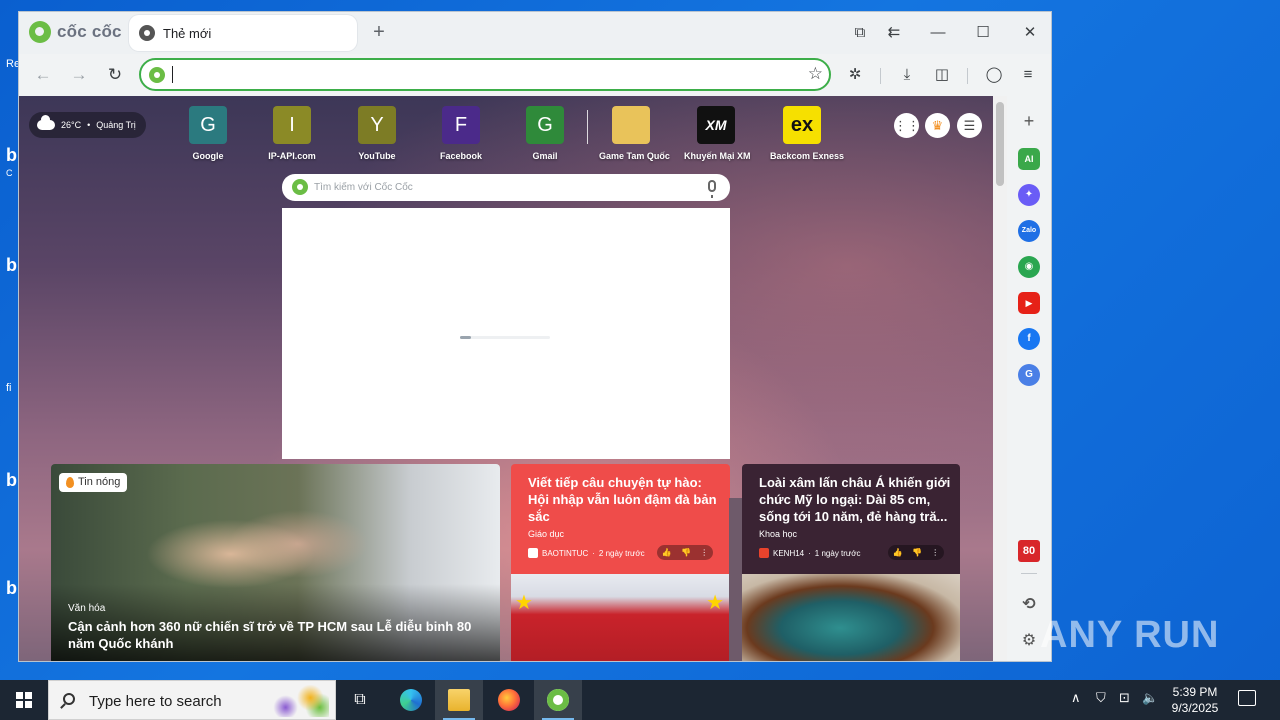 This screenshot has width=1280, height=720. What do you see at coordinates (807, 133) in the screenshot?
I see `speed-dial-item: ex Backcom Exness` at bounding box center [807, 133].